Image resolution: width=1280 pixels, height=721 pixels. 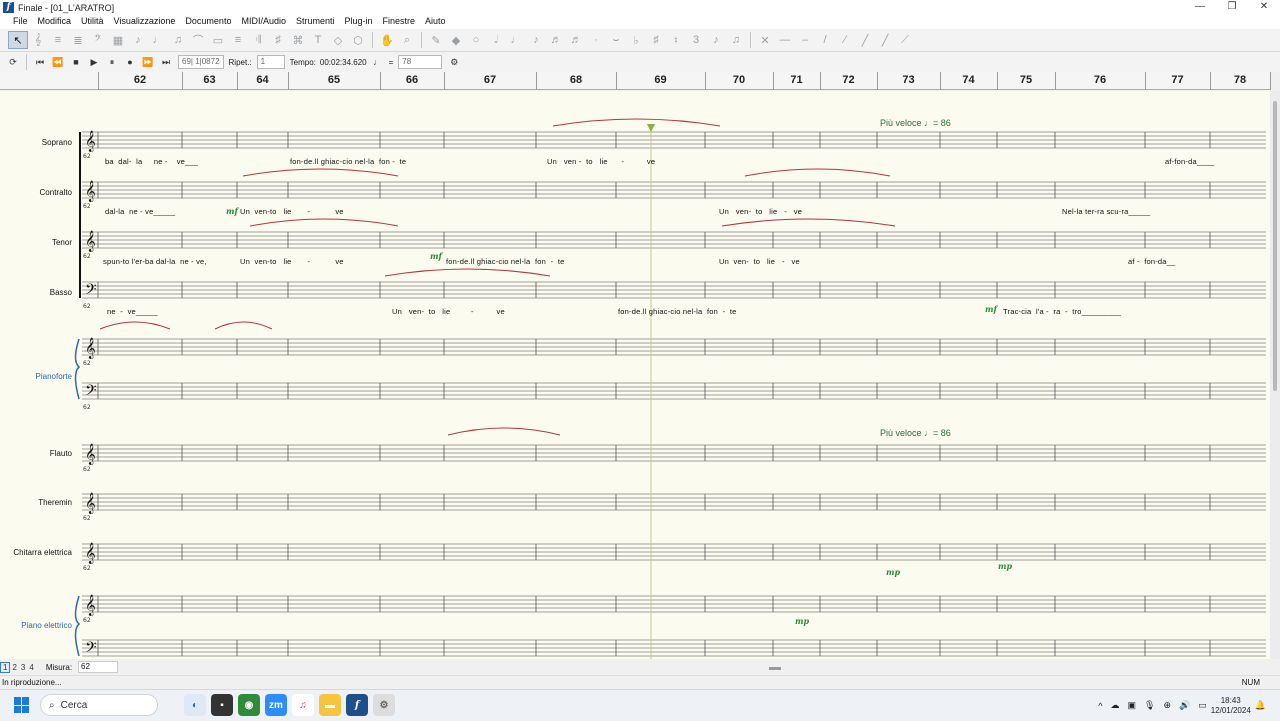 I want to click on tray-battery-icon: ▭, so click(x=1202, y=705).